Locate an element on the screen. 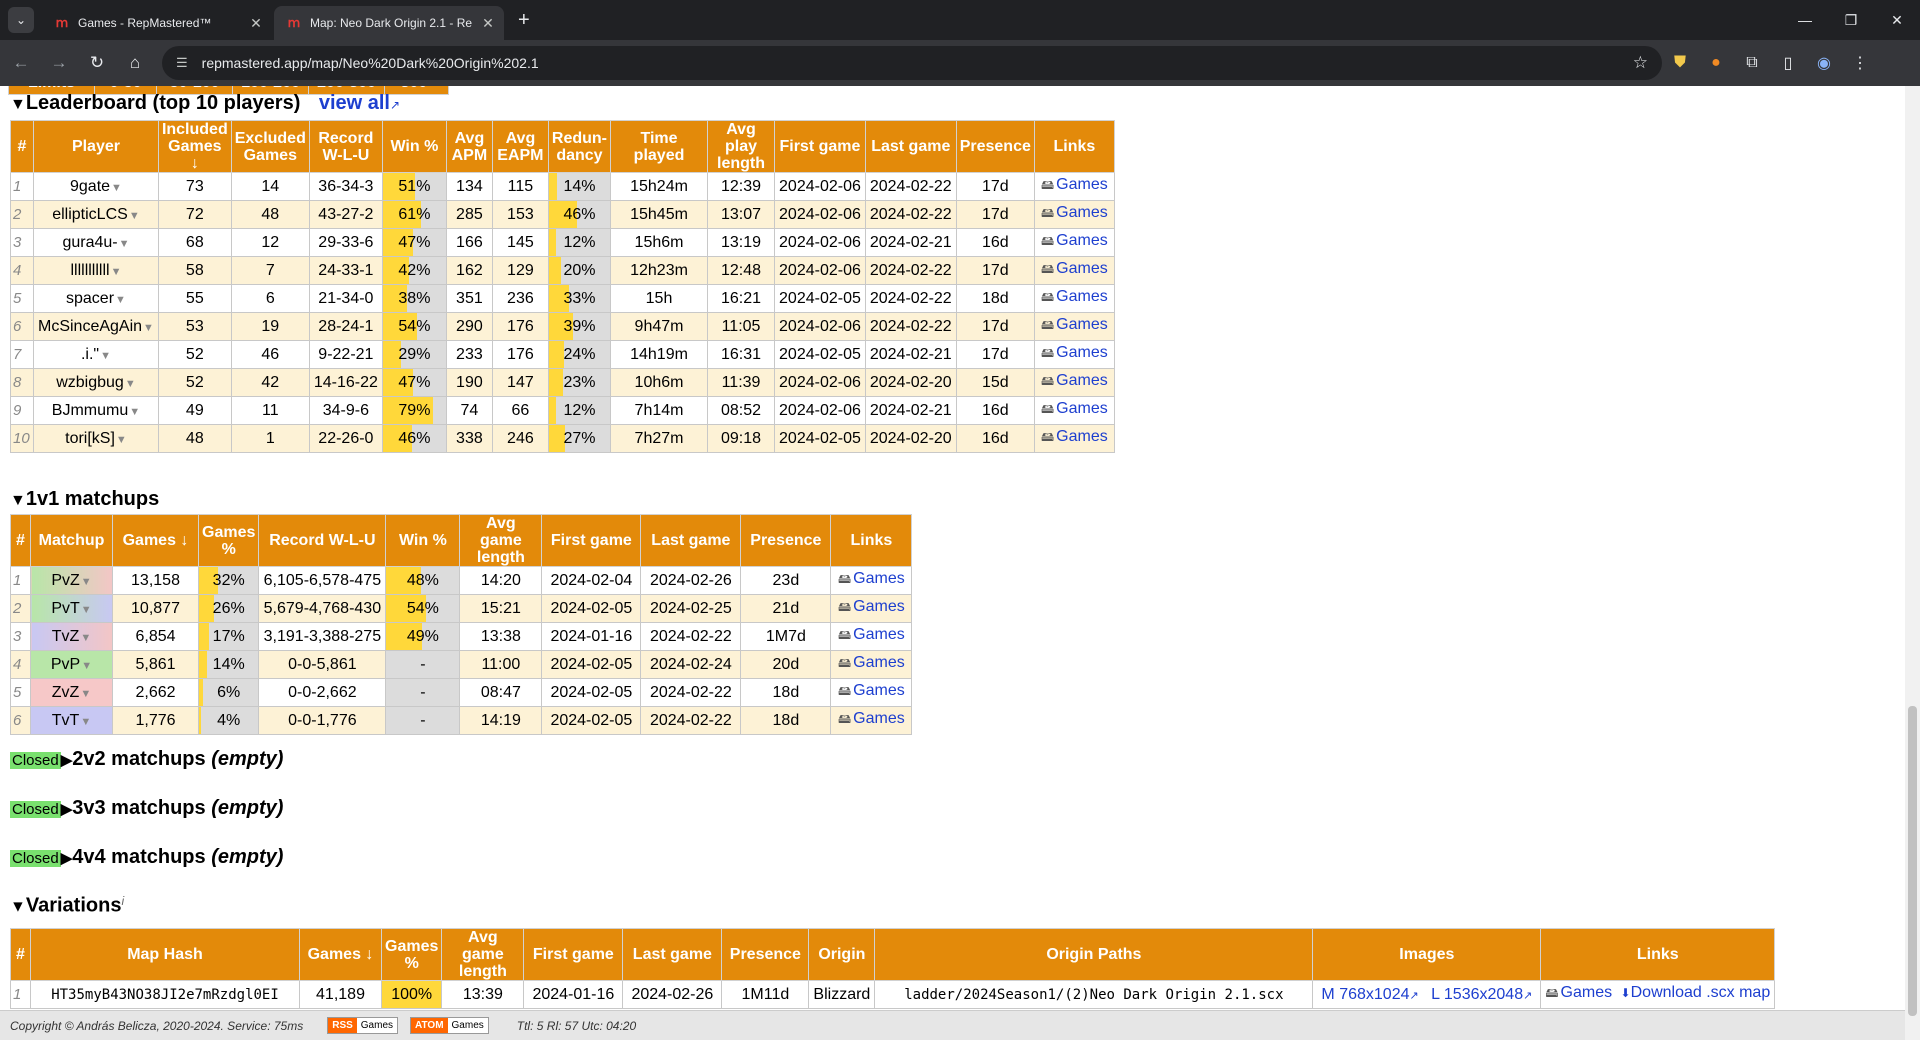  matchup-cell: TvZ▼ is located at coordinates (71, 636).